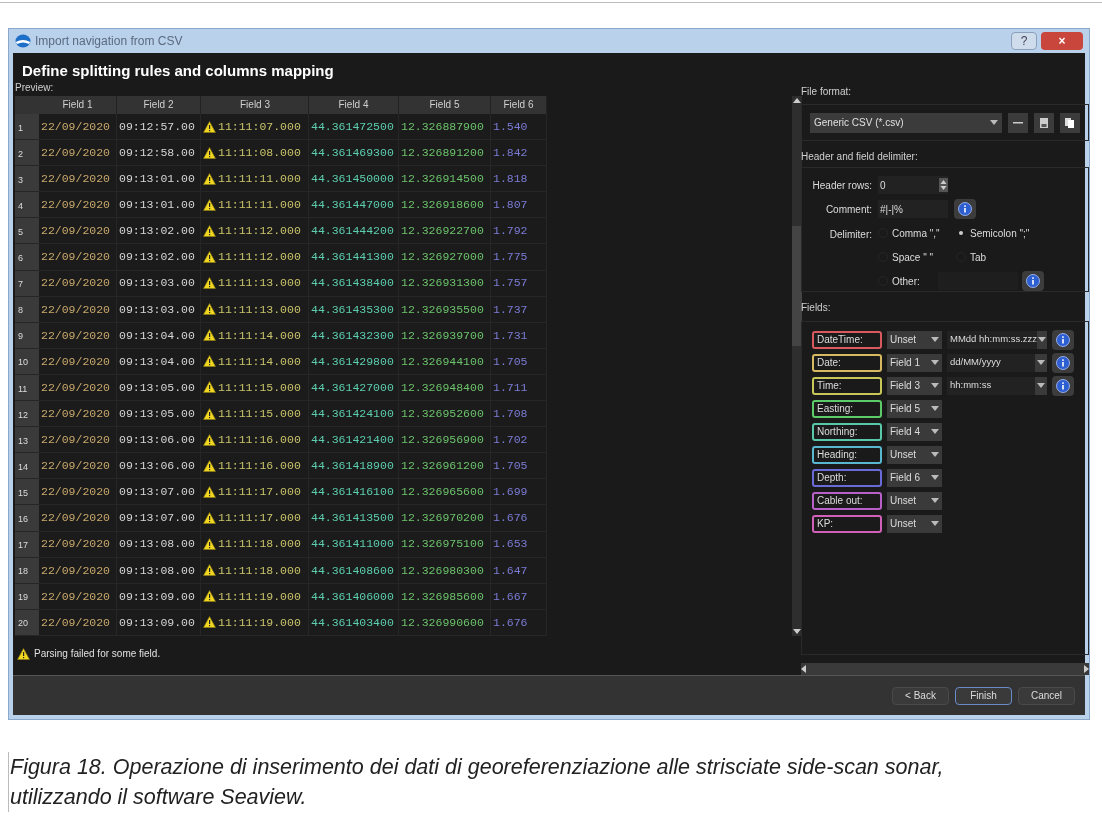  What do you see at coordinates (914, 431) in the screenshot?
I see `column-dropdown: Field 4` at bounding box center [914, 431].